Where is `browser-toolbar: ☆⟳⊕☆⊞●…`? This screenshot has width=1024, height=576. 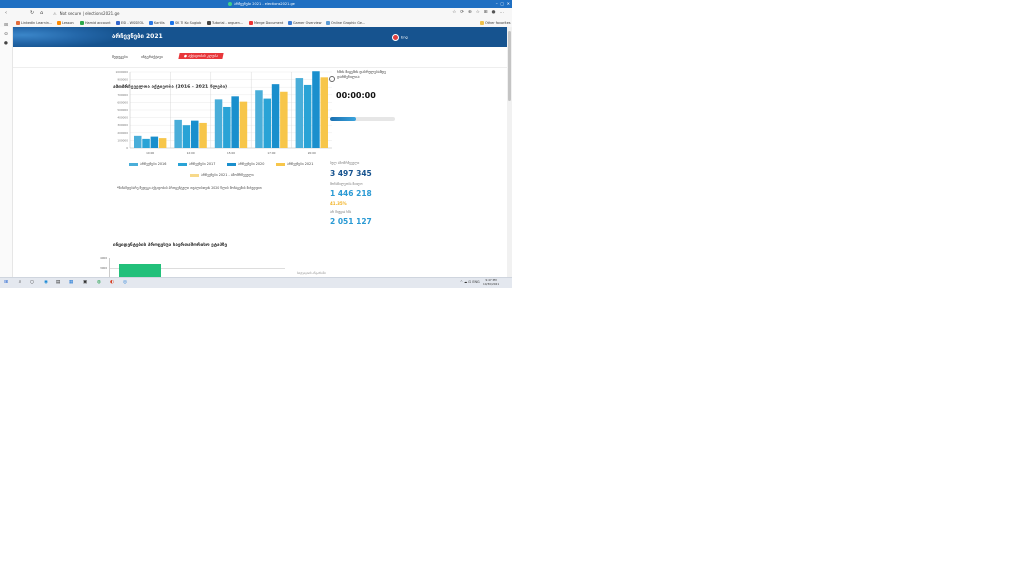
browser-toolbar: ☆⟳⊕☆⊞●… is located at coordinates (480, 12).